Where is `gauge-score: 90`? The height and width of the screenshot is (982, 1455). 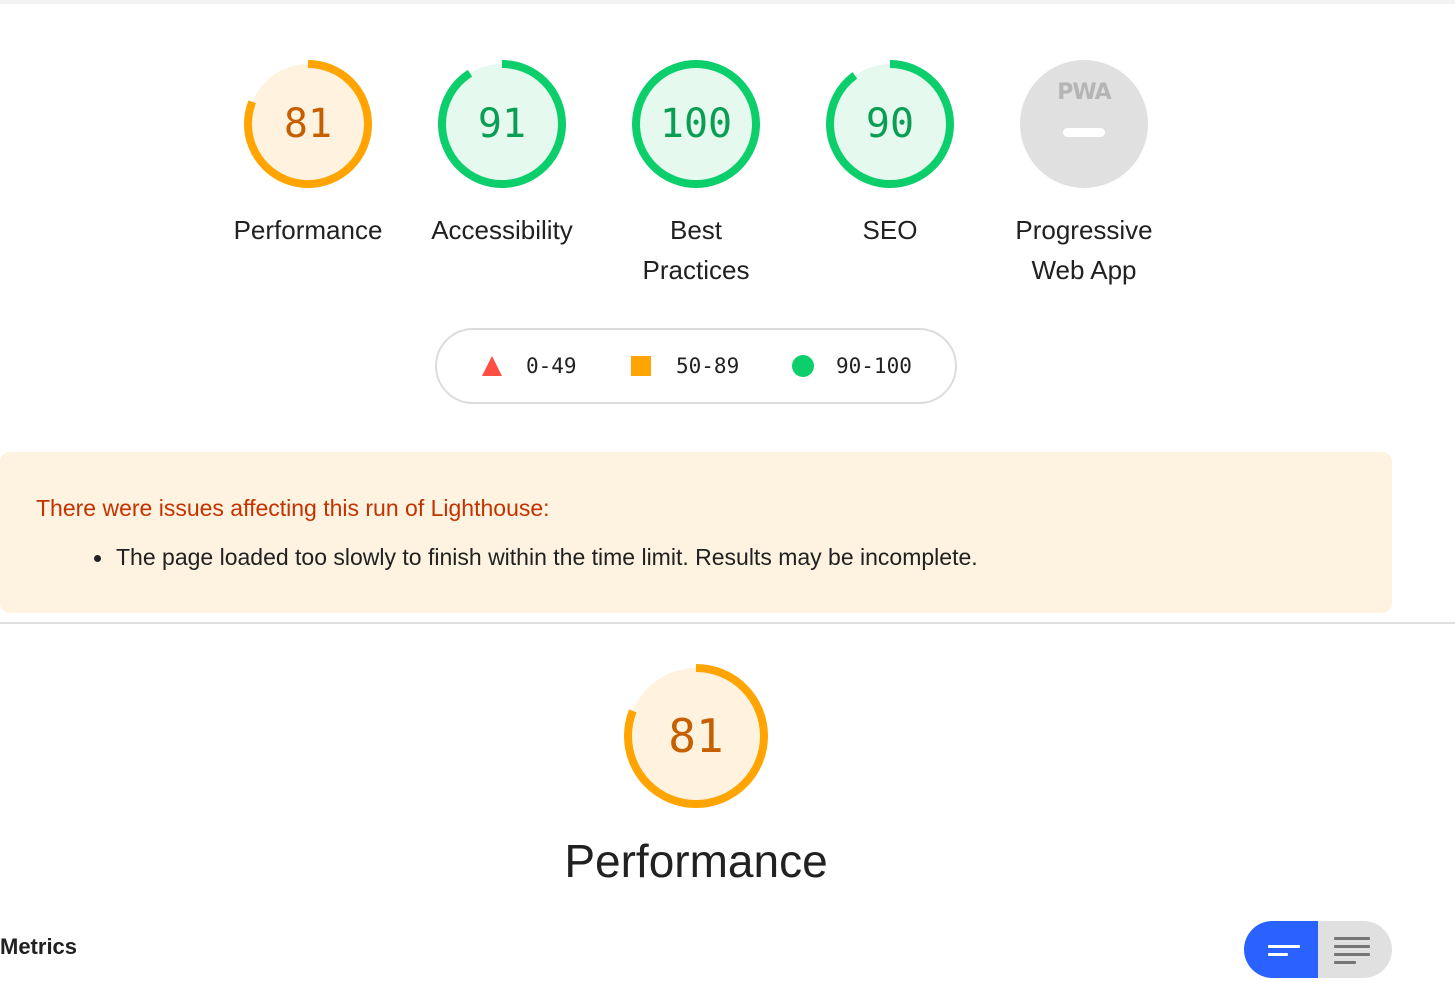
gauge-score: 90 is located at coordinates (890, 124).